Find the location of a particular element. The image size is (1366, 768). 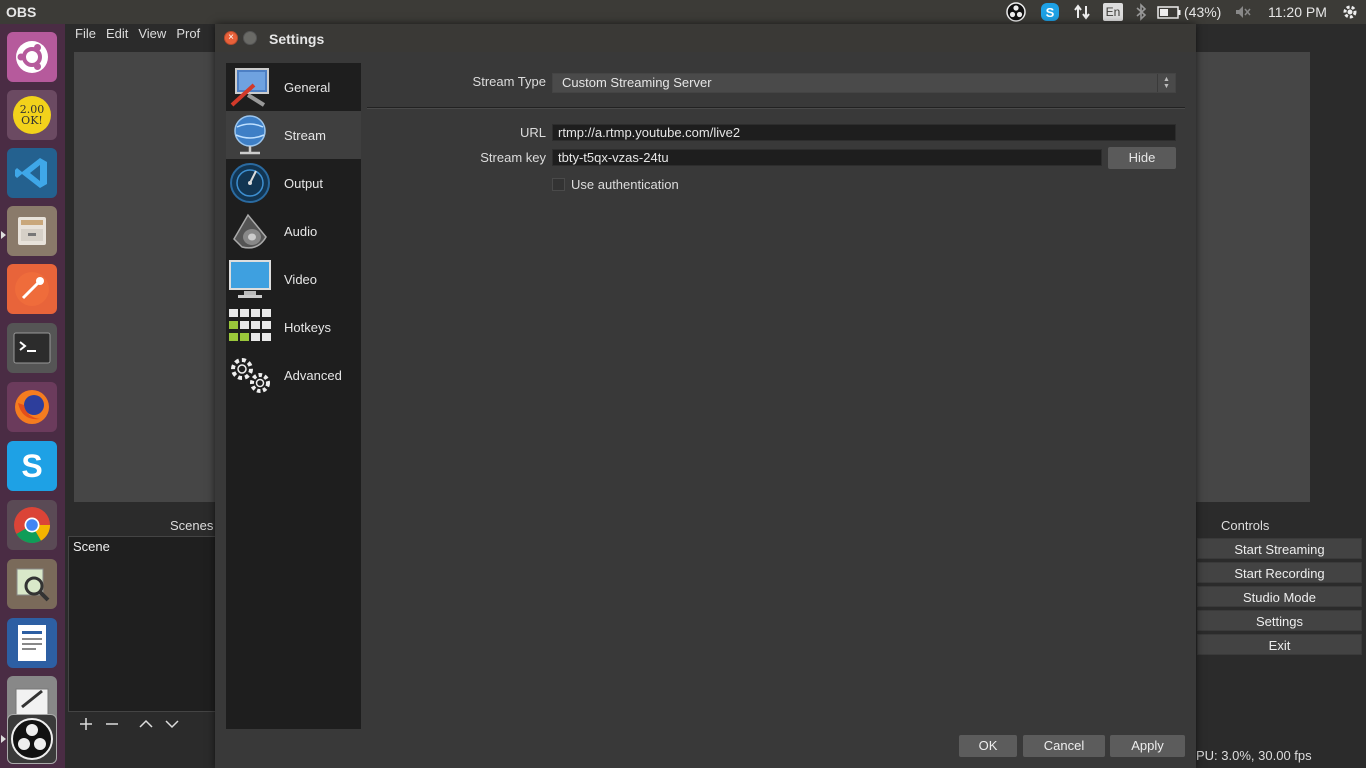

sound-muted-icon is located at coordinates (1243, 12).